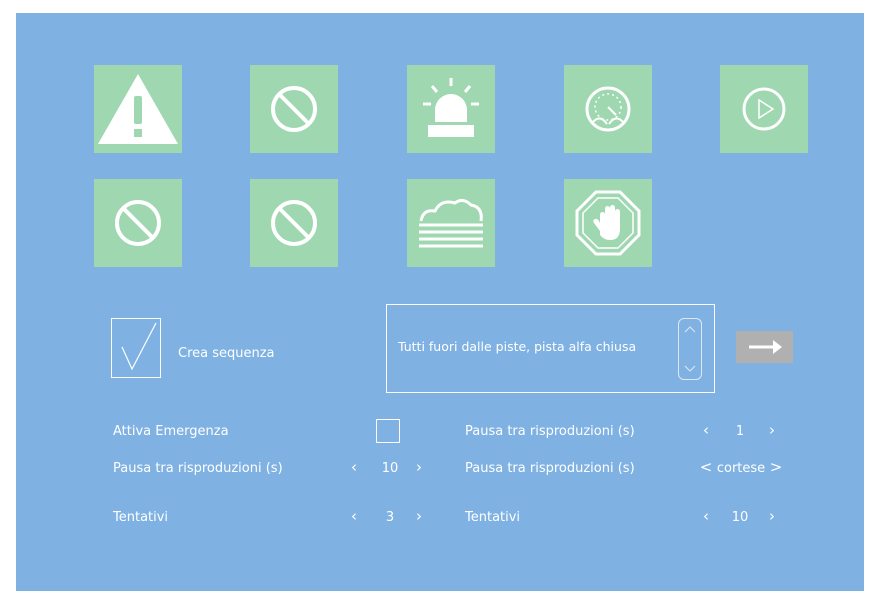  What do you see at coordinates (550, 431) in the screenshot?
I see `pause1-label-right: Pausa tra risproduzioni (s)` at bounding box center [550, 431].